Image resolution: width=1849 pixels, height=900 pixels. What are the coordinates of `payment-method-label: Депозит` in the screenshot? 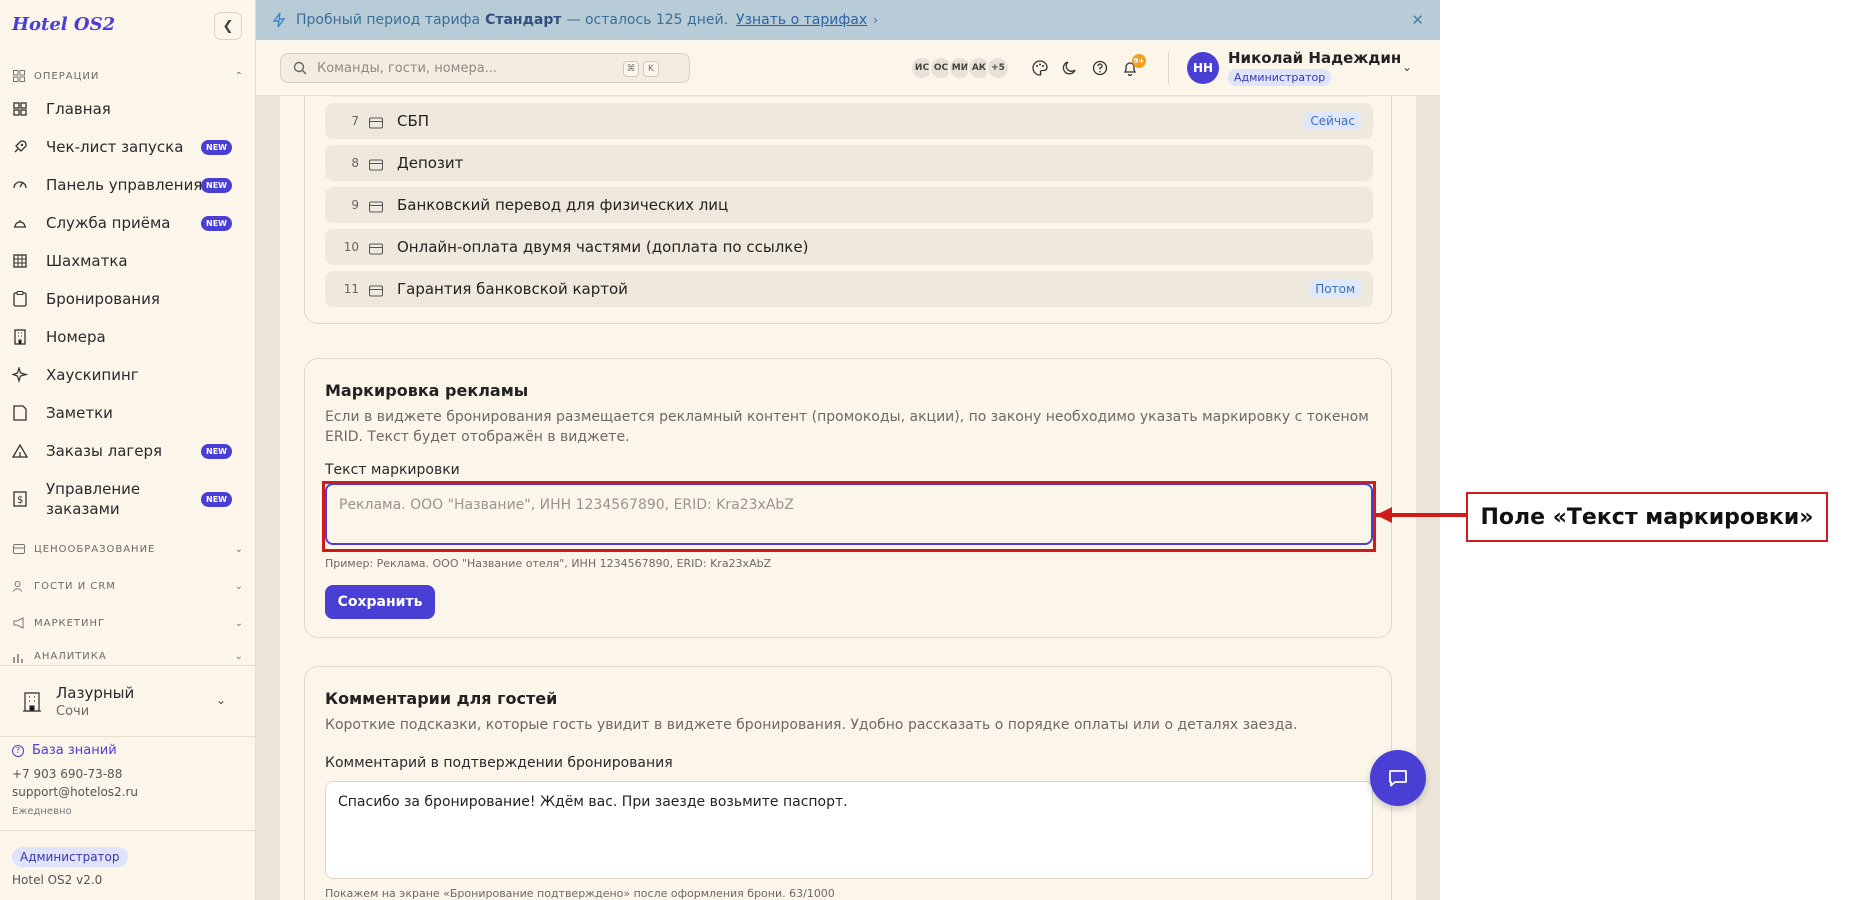 It's located at (430, 163).